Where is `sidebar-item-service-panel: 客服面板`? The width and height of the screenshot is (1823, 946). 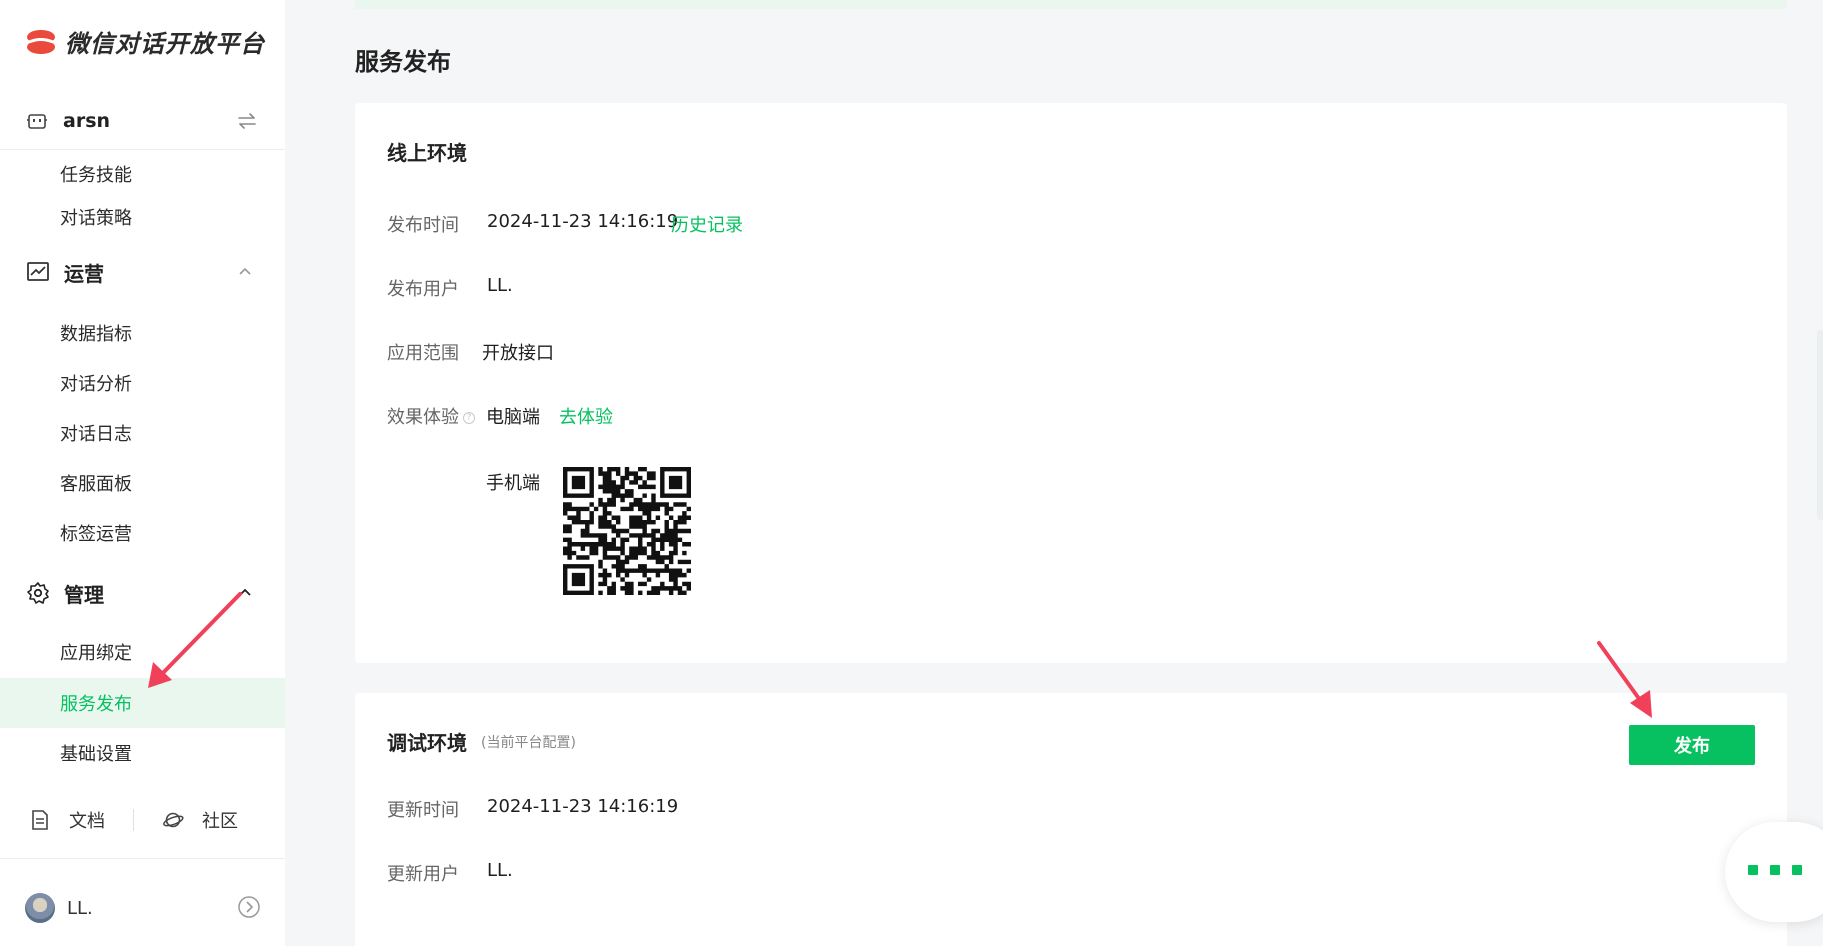 sidebar-item-service-panel: 客服面板 is located at coordinates (142, 483).